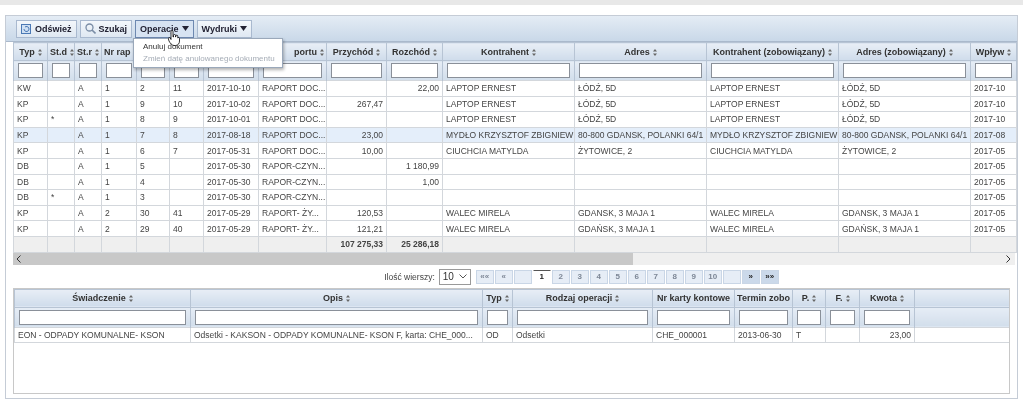  What do you see at coordinates (61, 51) in the screenshot?
I see `column-header: St.d` at bounding box center [61, 51].